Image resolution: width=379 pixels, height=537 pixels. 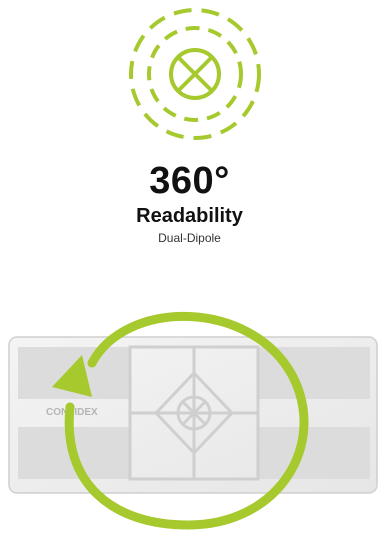 I want to click on pad-bottom-right, so click(x=314, y=453).